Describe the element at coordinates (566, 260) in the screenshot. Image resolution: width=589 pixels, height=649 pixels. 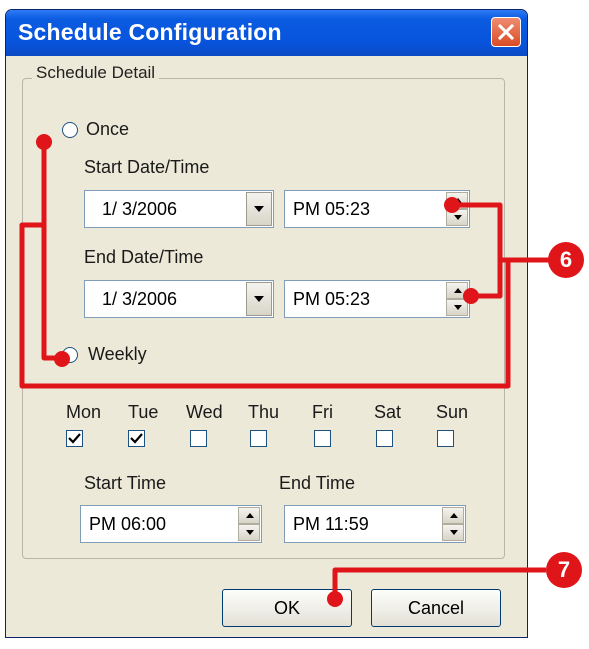
I see `callout-badge-6: 6` at that location.